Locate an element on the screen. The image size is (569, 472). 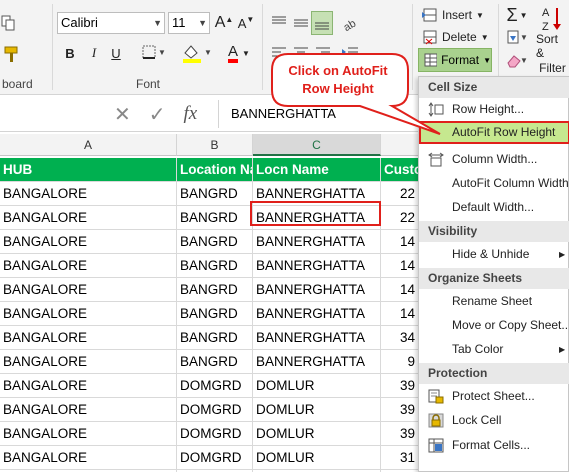
callout-line-1: Click on AutoFit is located at coordinates (338, 70).